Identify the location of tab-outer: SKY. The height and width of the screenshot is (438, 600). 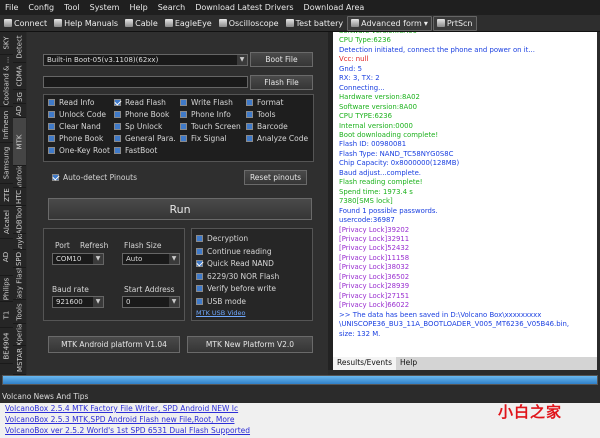
(6, 43).